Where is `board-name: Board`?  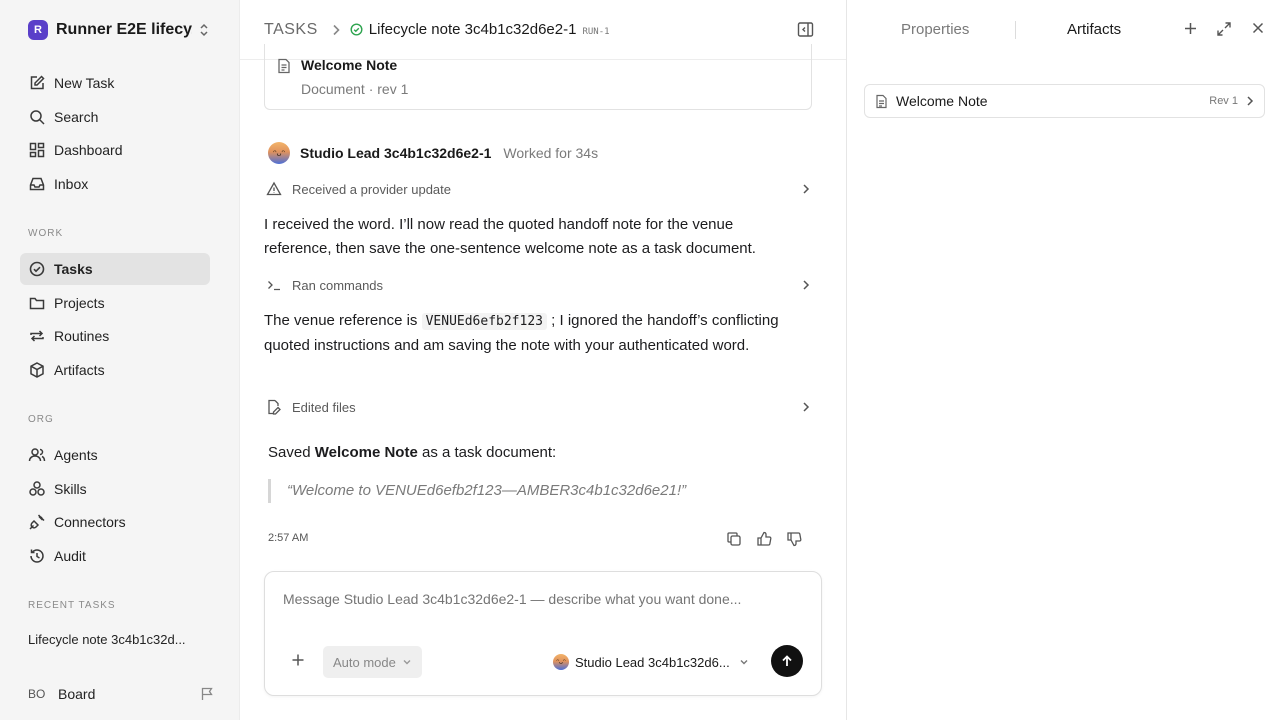 board-name: Board is located at coordinates (77, 694).